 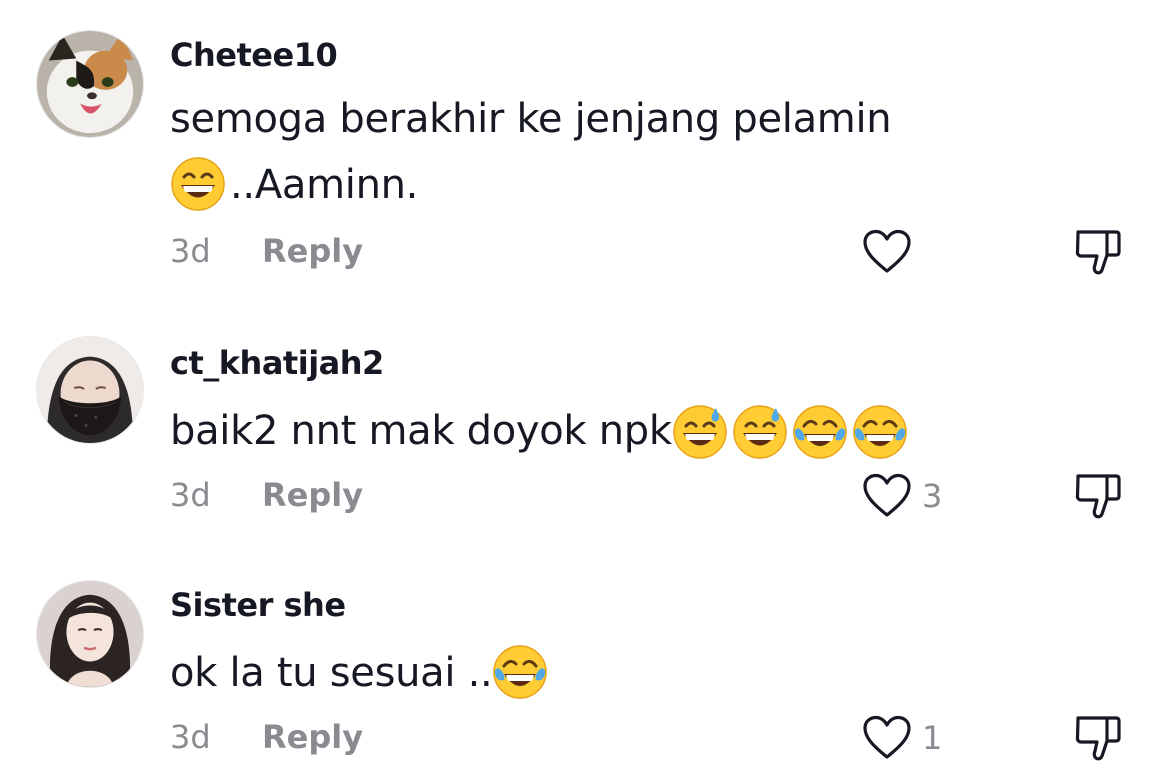 I want to click on emoji-group, so click(x=792, y=433).